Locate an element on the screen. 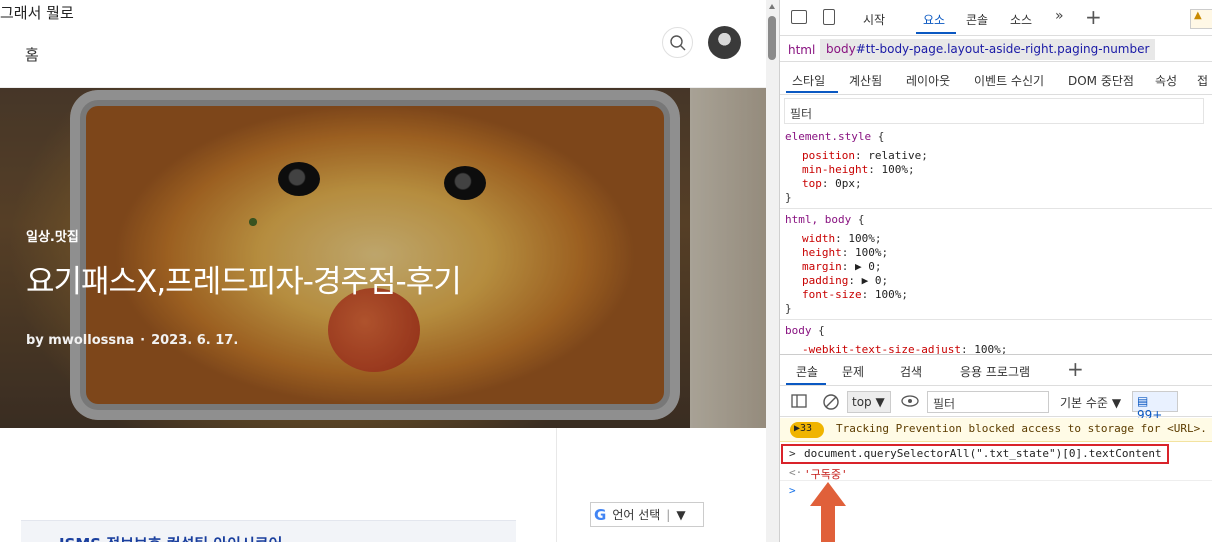 The height and width of the screenshot is (542, 1212). card-title: ISMS 정보보호 컨설팅 아이시큐어 is located at coordinates (170, 537).